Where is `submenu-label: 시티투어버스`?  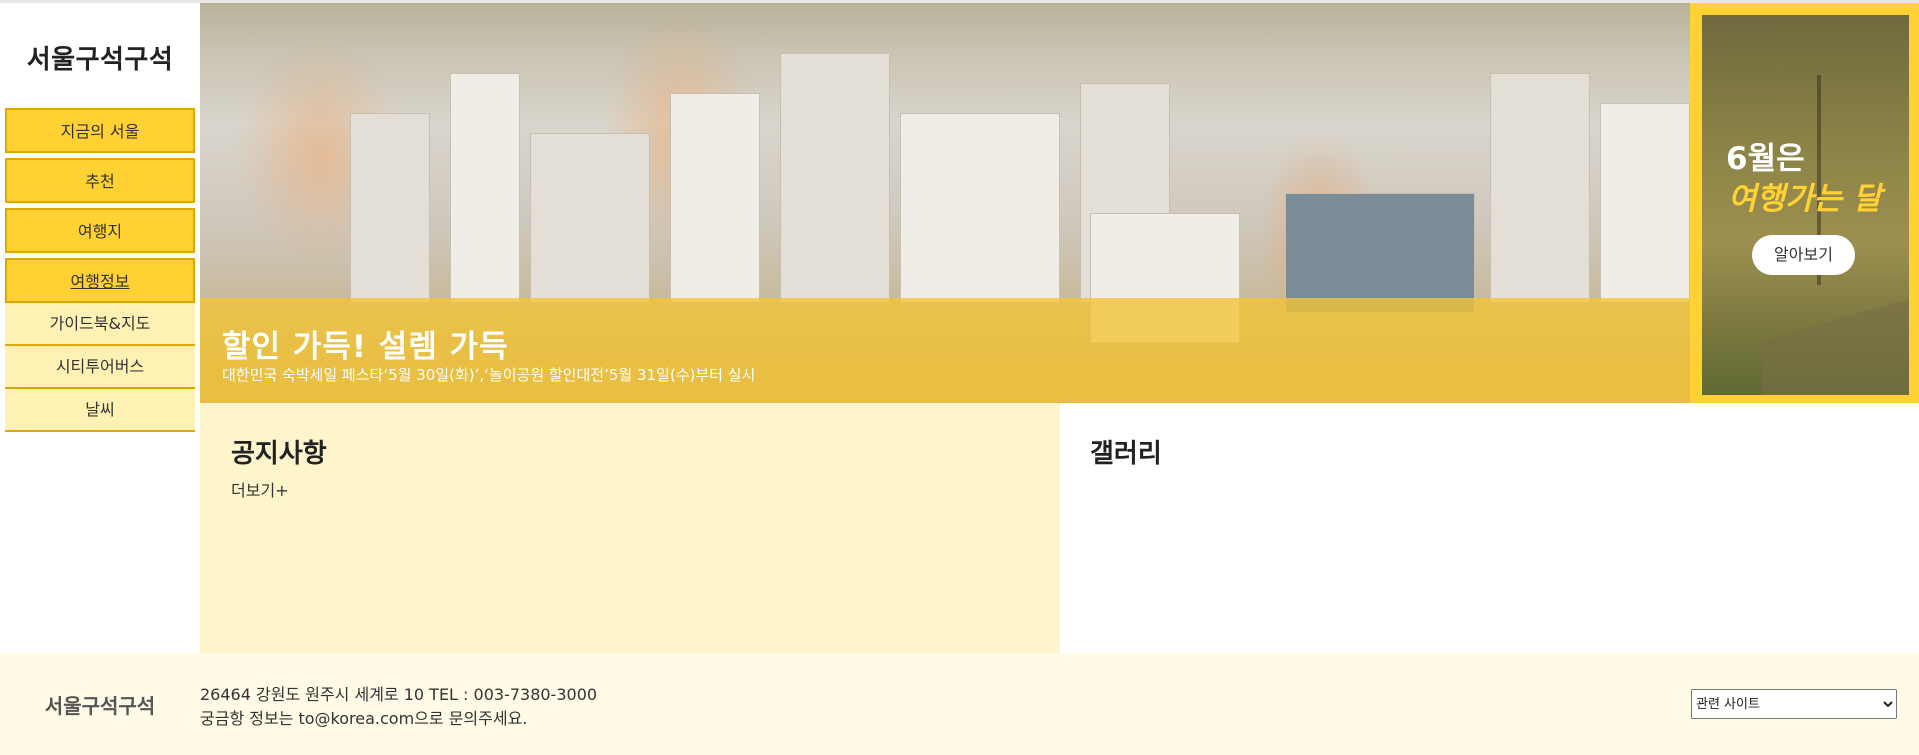 submenu-label: 시티투어버스 is located at coordinates (100, 366).